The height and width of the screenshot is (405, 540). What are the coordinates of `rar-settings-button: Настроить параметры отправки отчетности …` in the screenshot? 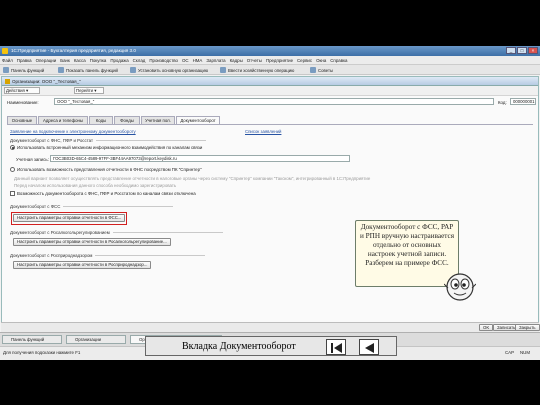 It's located at (92, 242).